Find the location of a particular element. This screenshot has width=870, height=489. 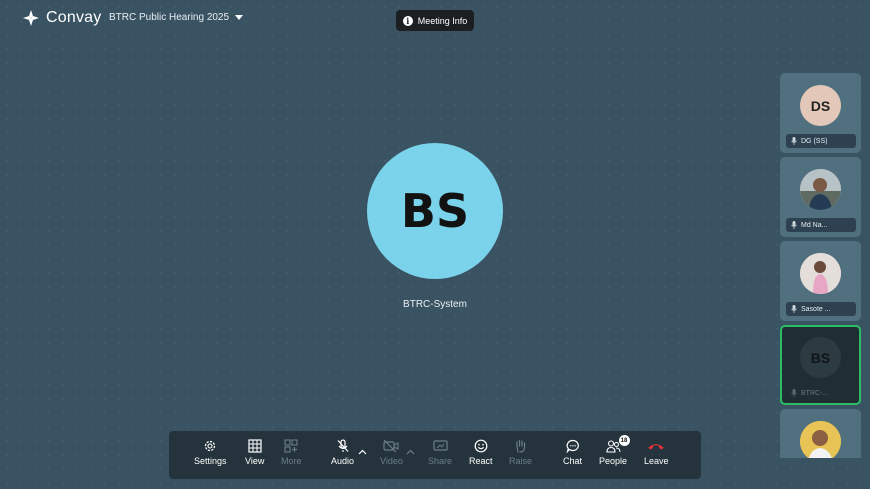

info-icon: i is located at coordinates (407, 20).